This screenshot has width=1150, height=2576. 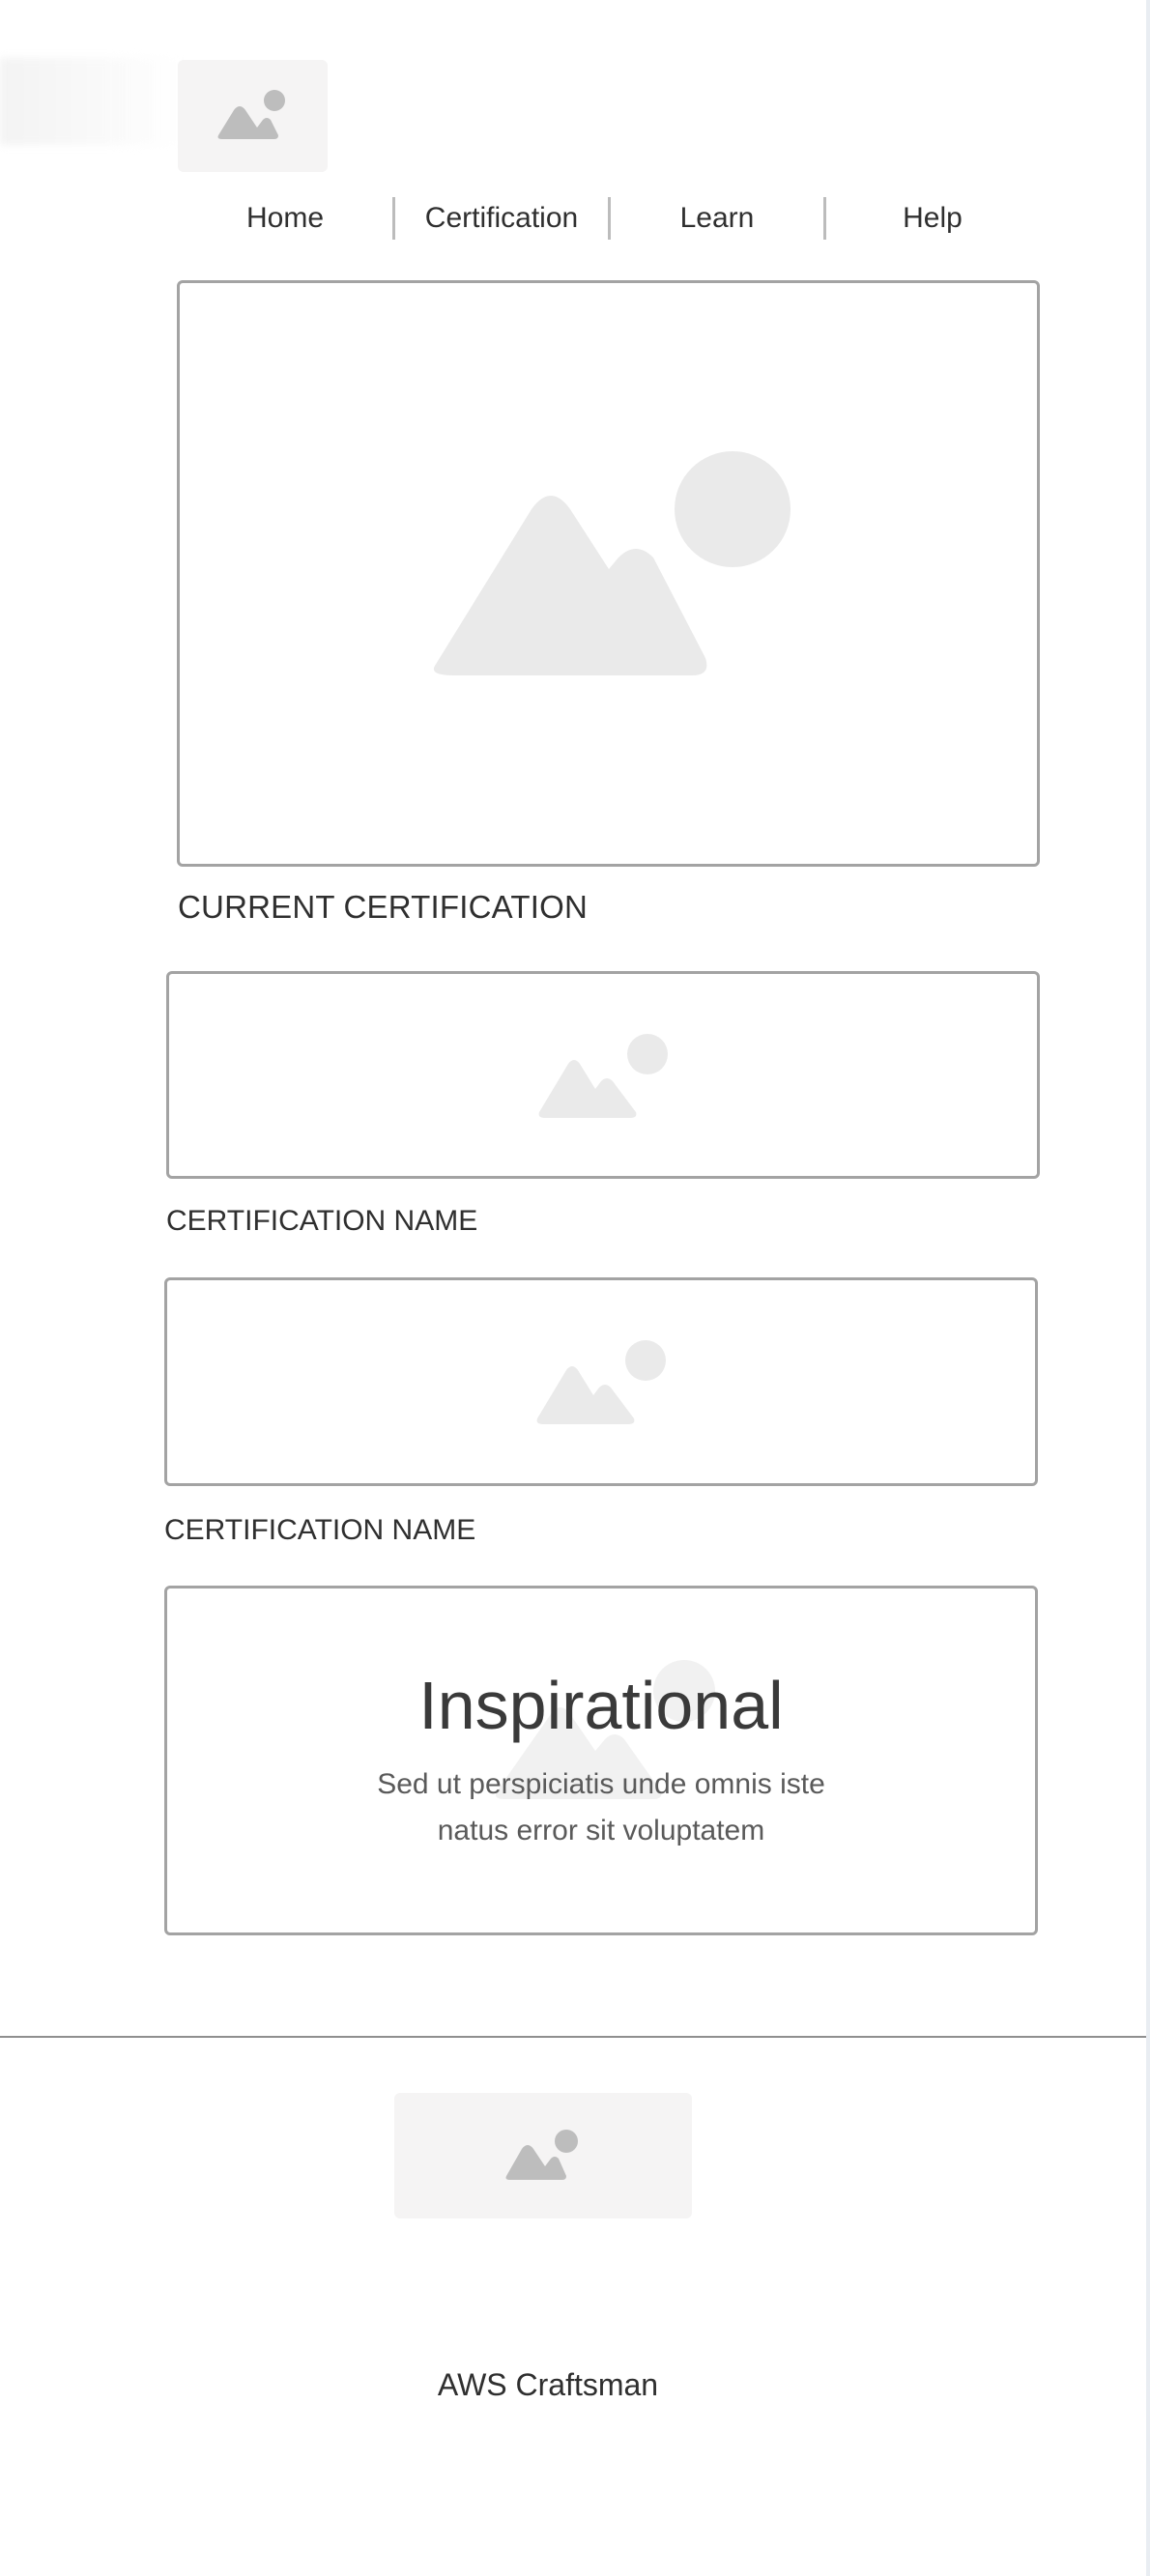 I want to click on inspirational-title: Inspirational, so click(x=601, y=1706).